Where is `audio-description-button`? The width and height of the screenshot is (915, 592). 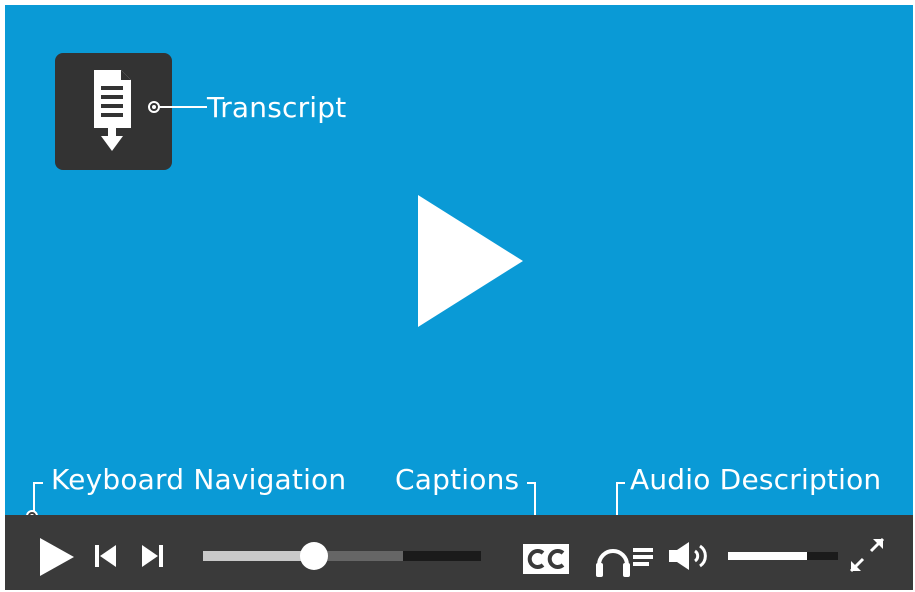 audio-description-button is located at coordinates (624, 558).